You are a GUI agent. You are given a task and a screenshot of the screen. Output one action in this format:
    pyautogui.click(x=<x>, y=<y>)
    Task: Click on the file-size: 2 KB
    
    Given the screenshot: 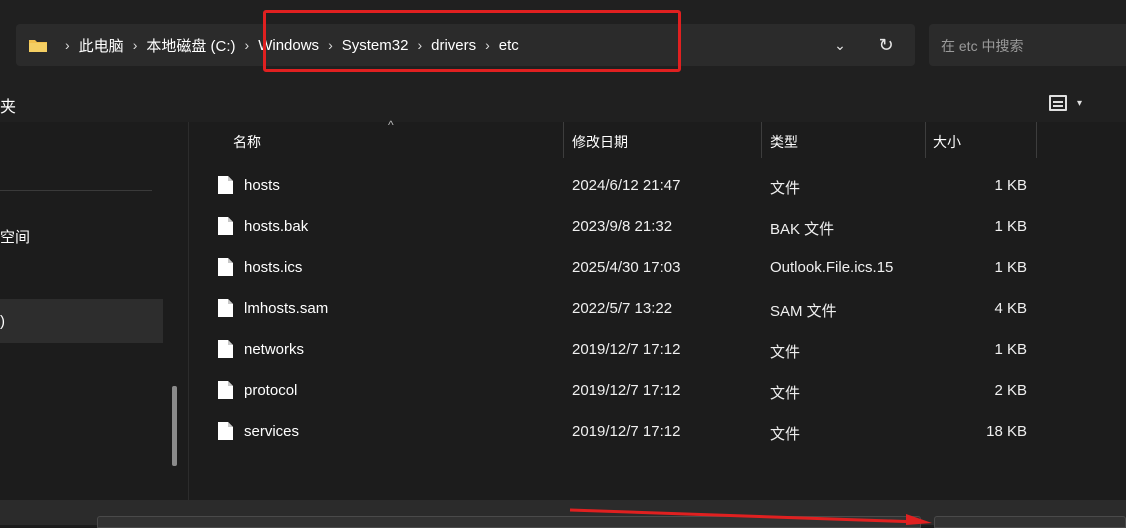 What is the action you would take?
    pyautogui.click(x=1010, y=390)
    